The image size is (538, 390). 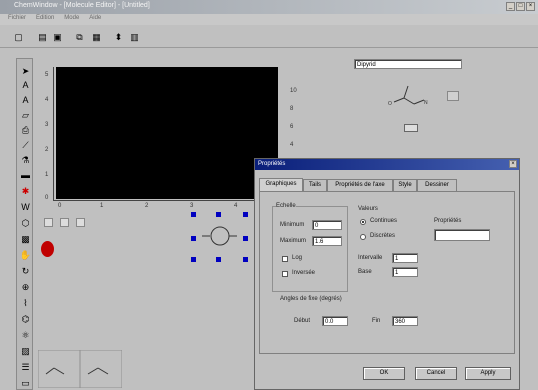 What do you see at coordinates (327, 225) in the screenshot?
I see `minimum-field: 0` at bounding box center [327, 225].